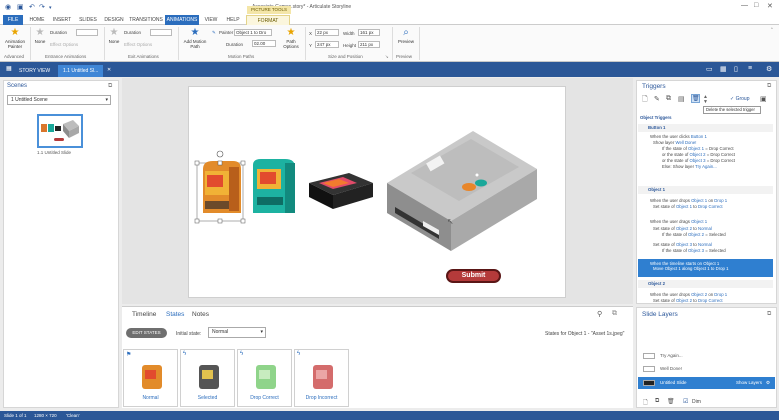  What do you see at coordinates (211, 20) in the screenshot?
I see `tab-view: VIEW` at bounding box center [211, 20].